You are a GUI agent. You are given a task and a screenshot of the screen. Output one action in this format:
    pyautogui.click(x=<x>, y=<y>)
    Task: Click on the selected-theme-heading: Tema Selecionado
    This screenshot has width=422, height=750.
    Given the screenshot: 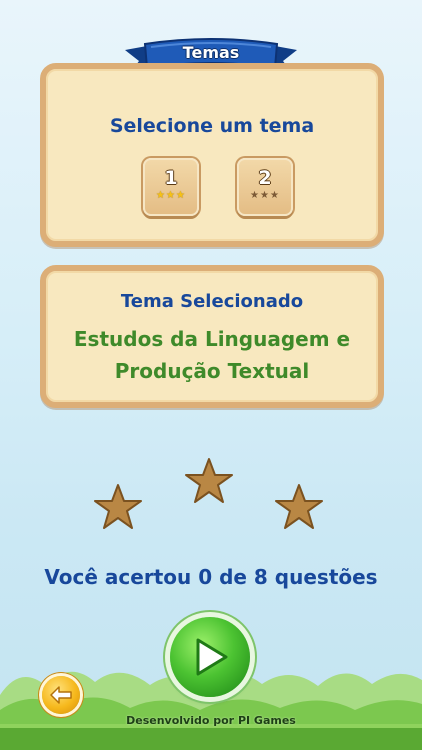 What is the action you would take?
    pyautogui.click(x=212, y=301)
    